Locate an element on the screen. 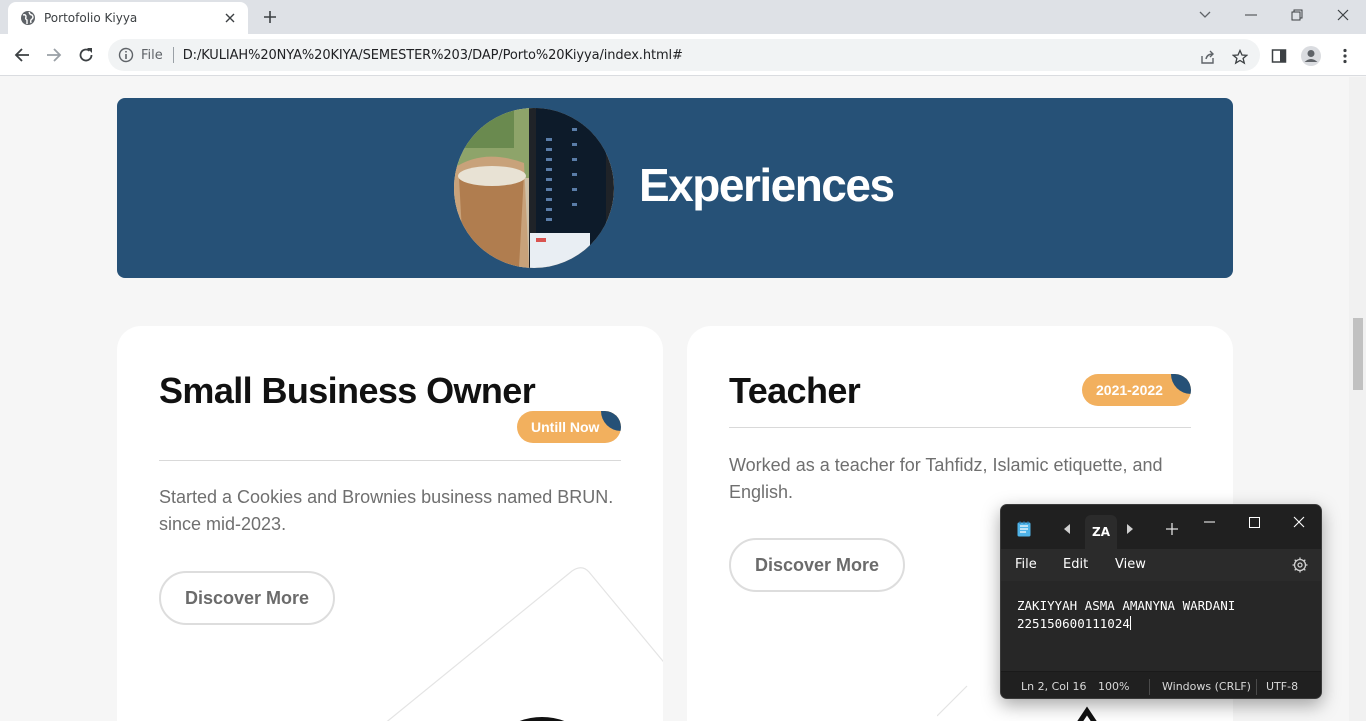 The width and height of the screenshot is (1366, 721). page-scrollbar is located at coordinates (1357, 399).